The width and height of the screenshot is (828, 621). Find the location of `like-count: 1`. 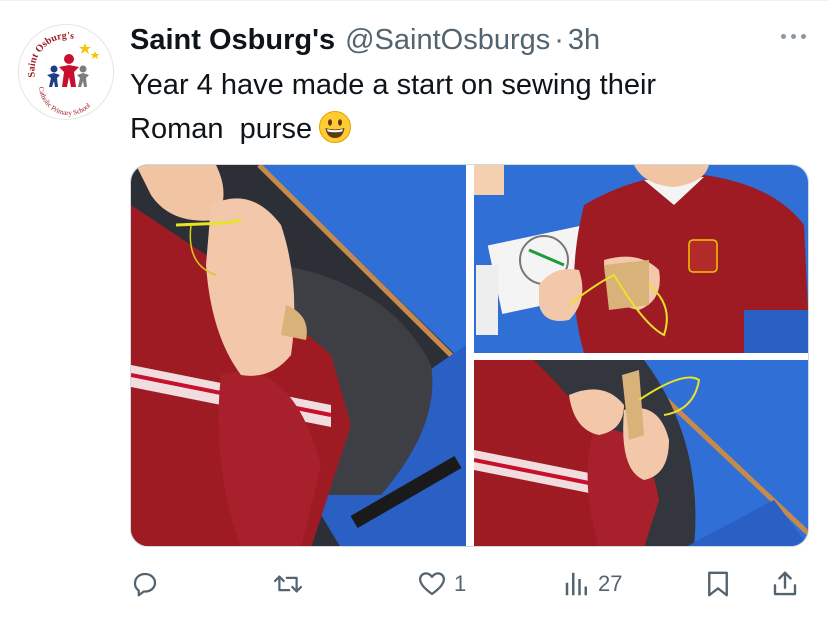

like-count: 1 is located at coordinates (460, 583).